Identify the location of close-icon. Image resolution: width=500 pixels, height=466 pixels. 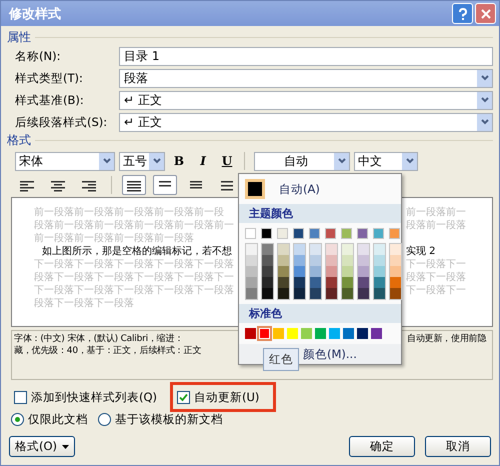
(485, 13).